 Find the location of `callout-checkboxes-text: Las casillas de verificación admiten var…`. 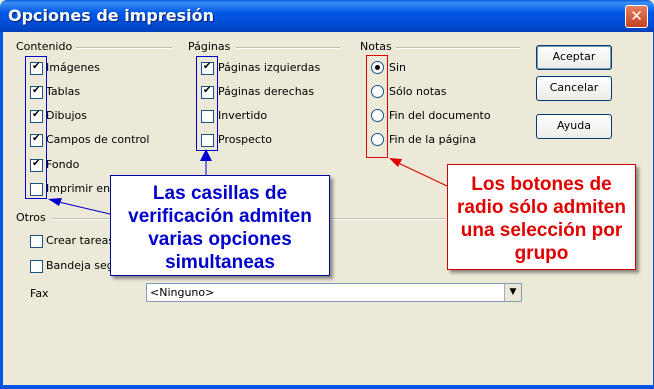

callout-checkboxes-text: Las casillas de verificación admiten var… is located at coordinates (220, 228).